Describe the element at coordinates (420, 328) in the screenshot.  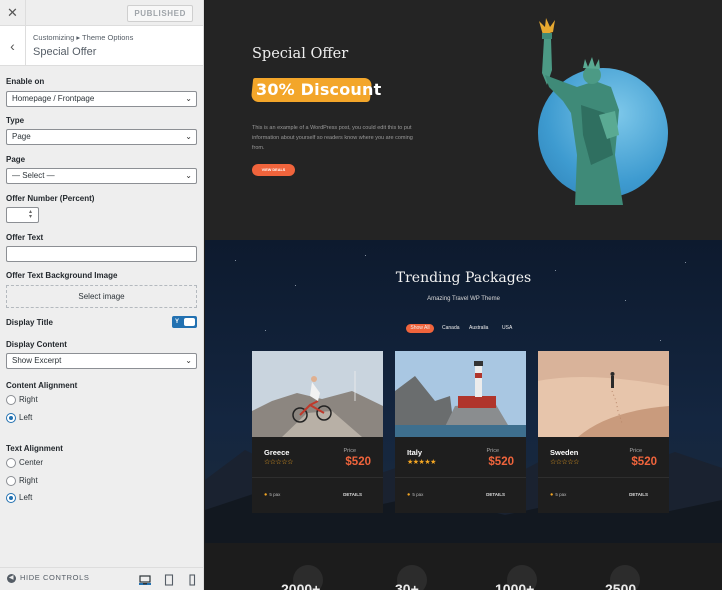
I see `filter-show-all: Show All` at that location.